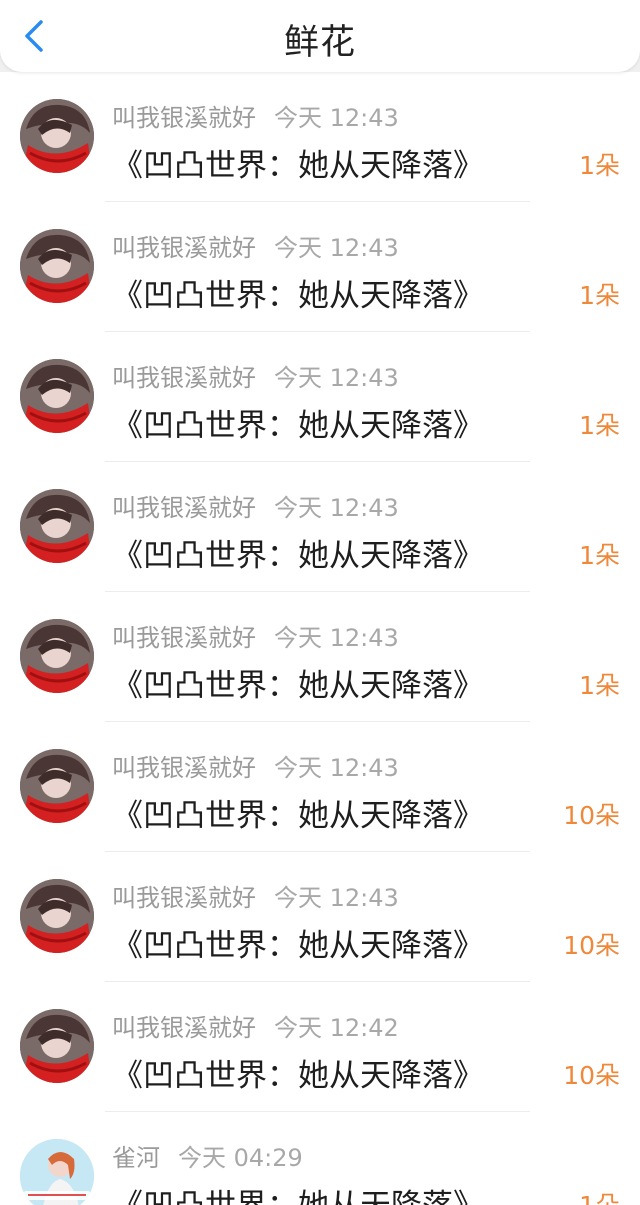 Image resolution: width=640 pixels, height=1205 pixels. I want to click on item-meta: 雀河 今天 04:29, so click(207, 1155).